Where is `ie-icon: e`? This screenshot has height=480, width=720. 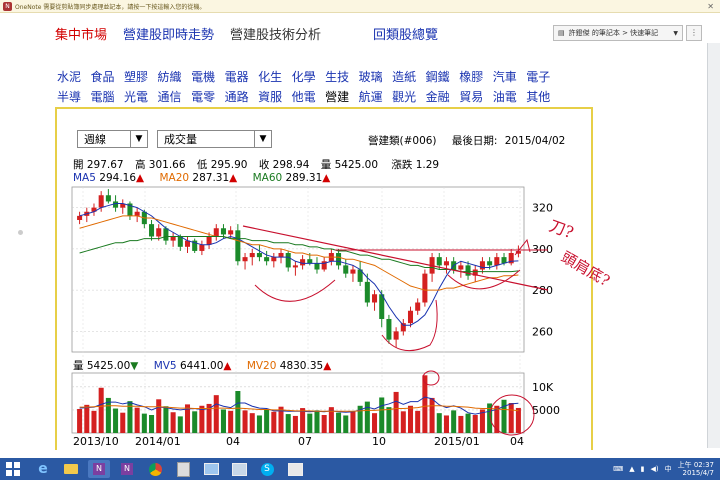 ie-icon: e is located at coordinates (43, 469).